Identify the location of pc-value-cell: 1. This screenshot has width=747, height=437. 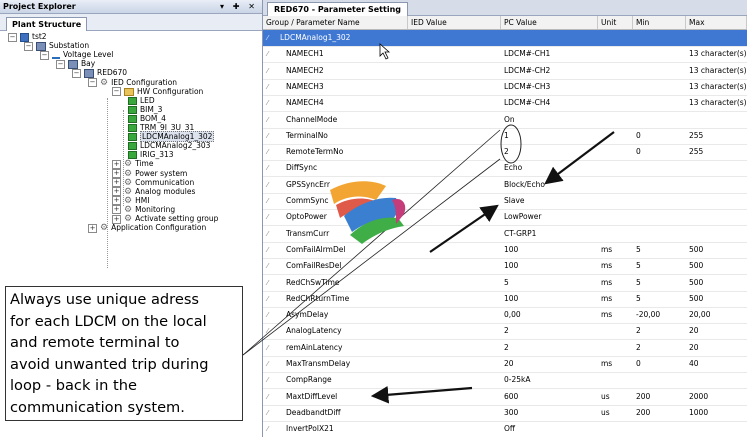
(505, 136).